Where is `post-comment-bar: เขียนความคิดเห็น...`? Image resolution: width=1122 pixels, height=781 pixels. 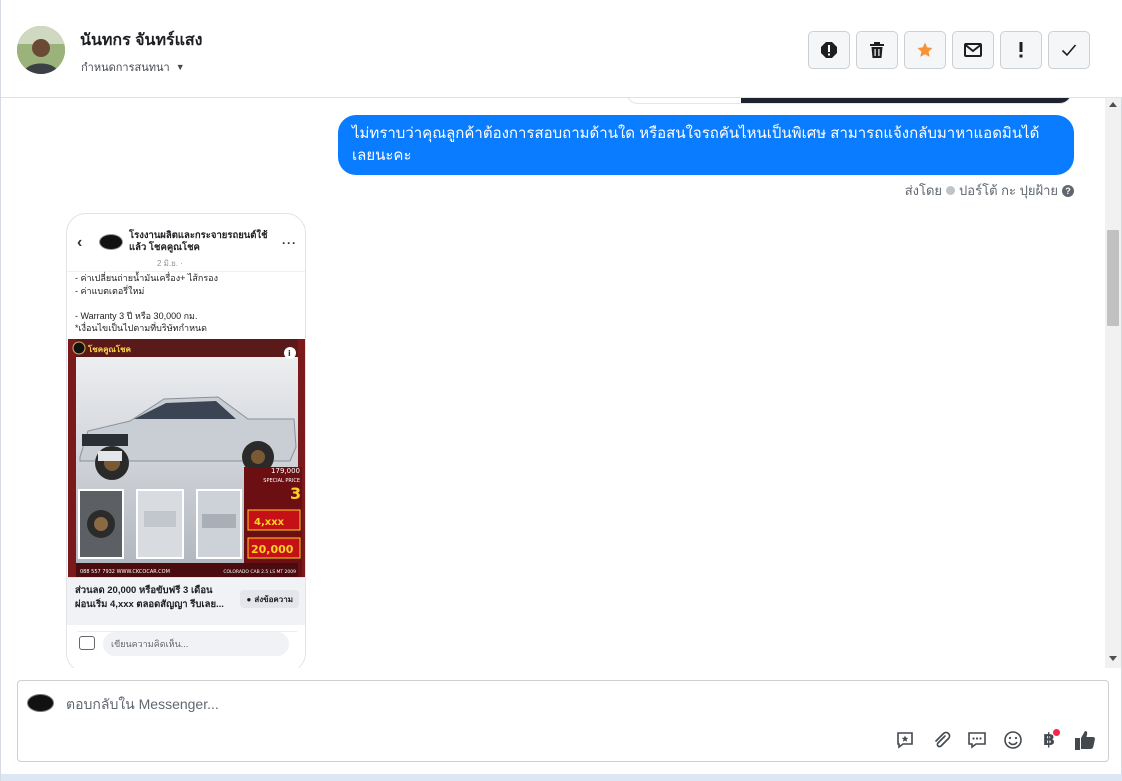
post-comment-bar: เขียนความคิดเห็น... is located at coordinates (186, 647).